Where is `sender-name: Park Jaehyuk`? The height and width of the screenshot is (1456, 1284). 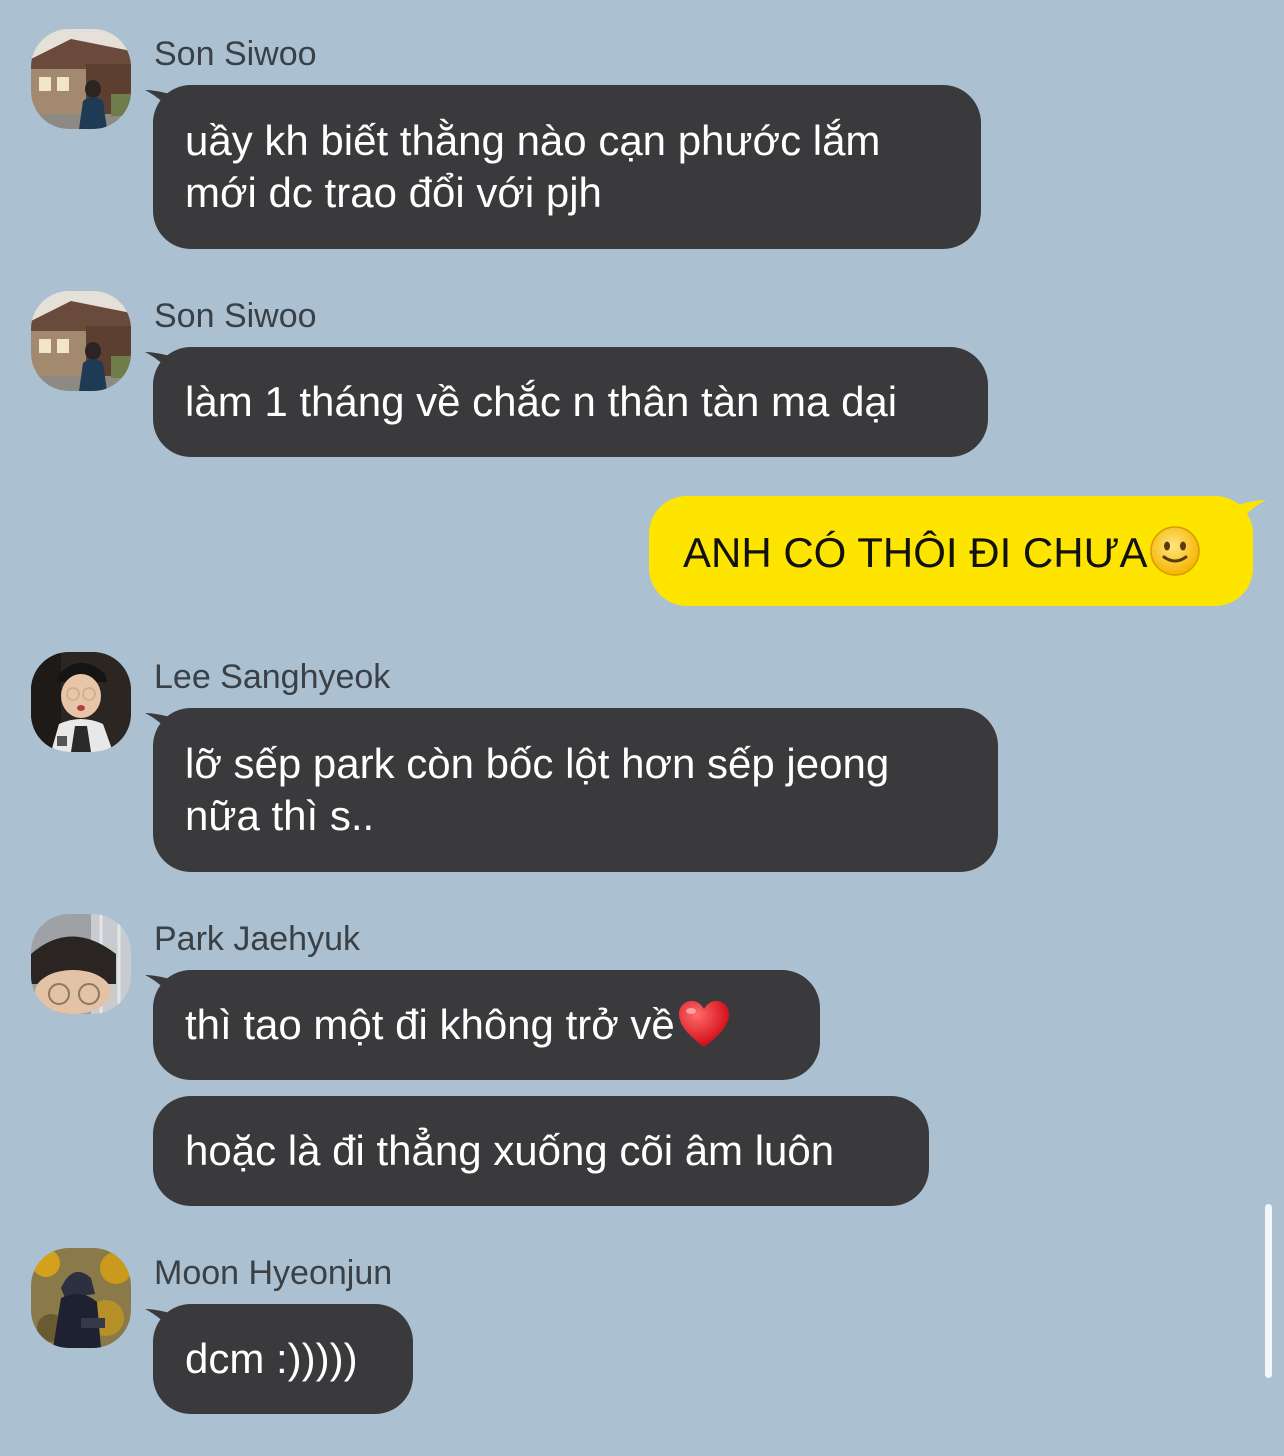
sender-name: Park Jaehyuk is located at coordinates (257, 939).